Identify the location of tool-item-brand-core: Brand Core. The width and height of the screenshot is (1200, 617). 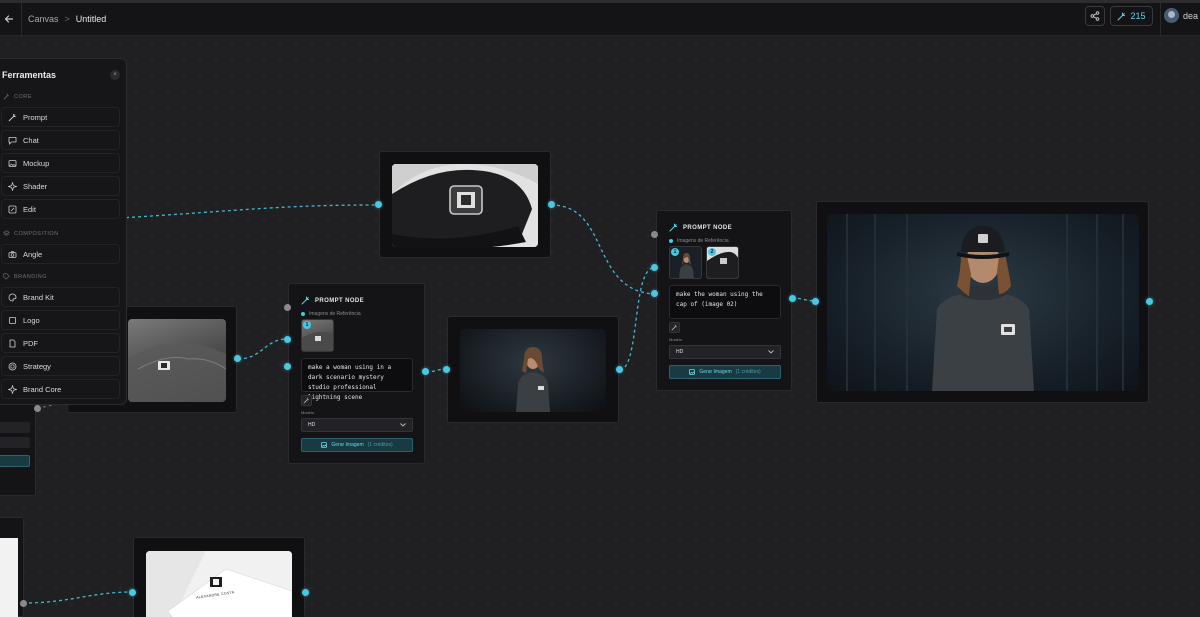
(60, 389).